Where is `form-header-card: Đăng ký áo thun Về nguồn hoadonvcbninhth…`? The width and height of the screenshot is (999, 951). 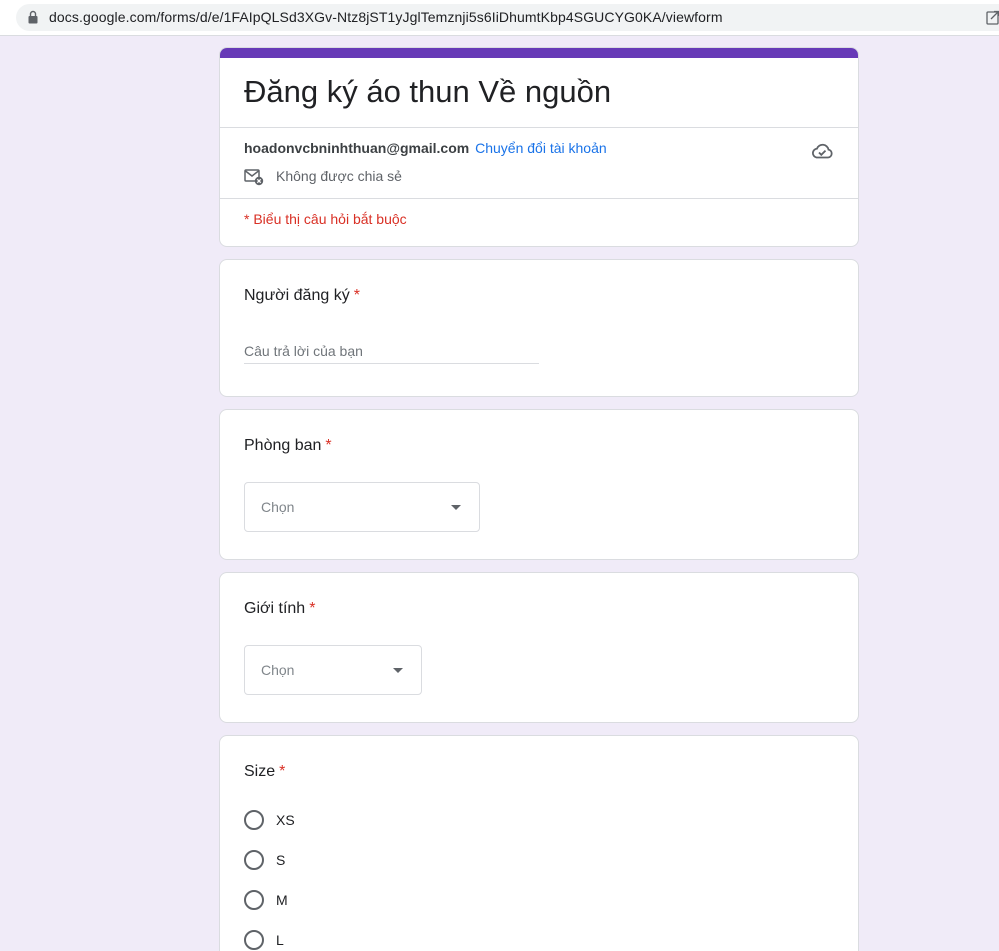 form-header-card: Đăng ký áo thun Về nguồn hoadonvcbninhth… is located at coordinates (539, 147).